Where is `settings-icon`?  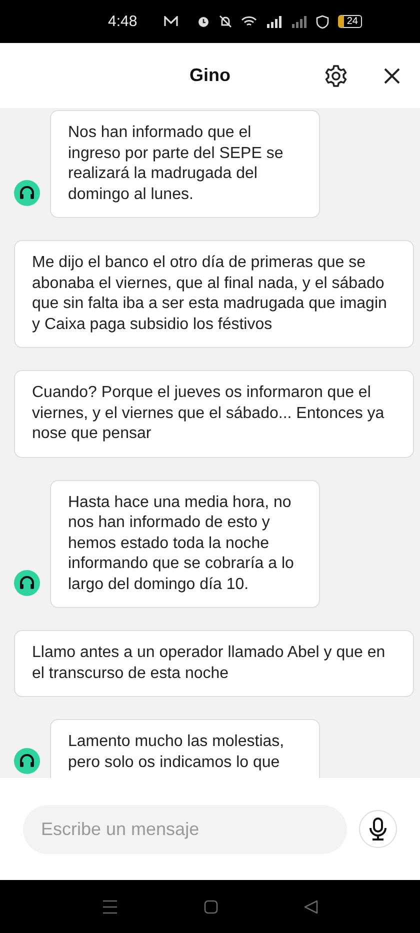 settings-icon is located at coordinates (336, 76).